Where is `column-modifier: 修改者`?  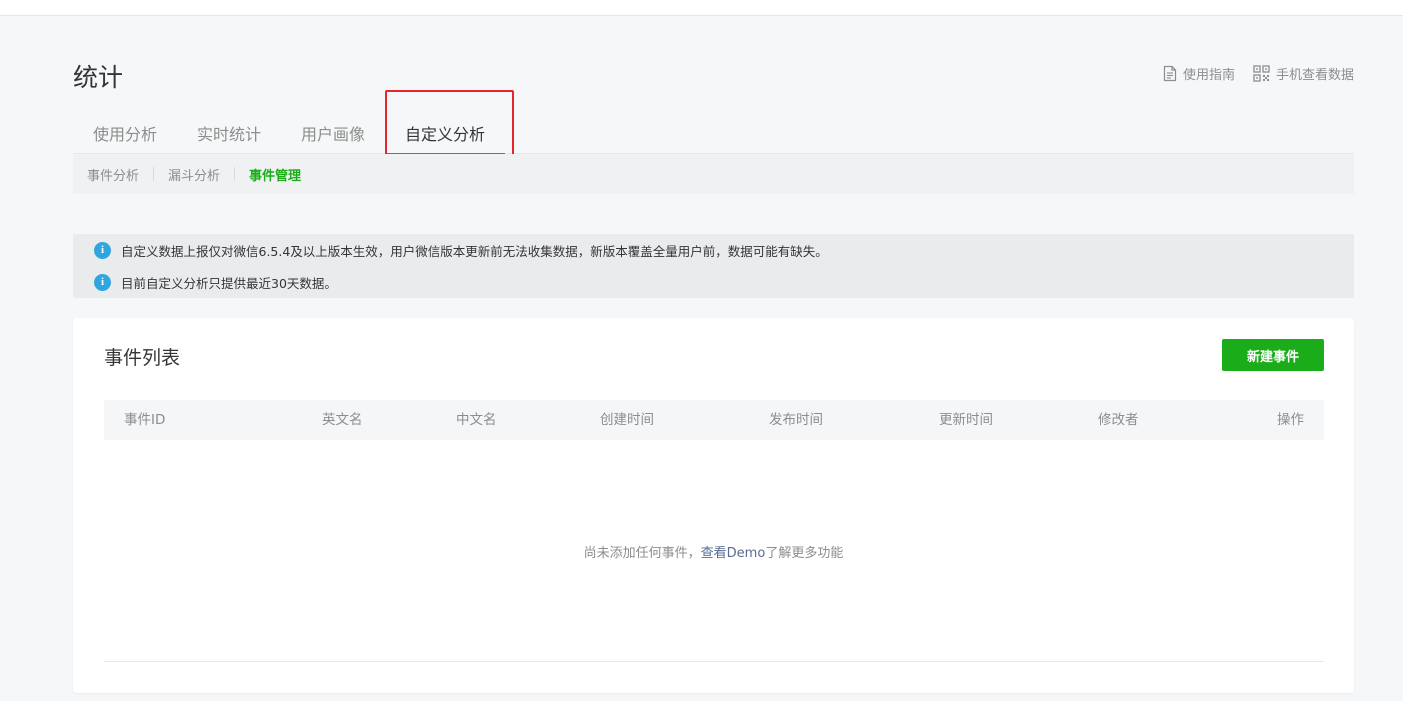 column-modifier: 修改者 is located at coordinates (1118, 420).